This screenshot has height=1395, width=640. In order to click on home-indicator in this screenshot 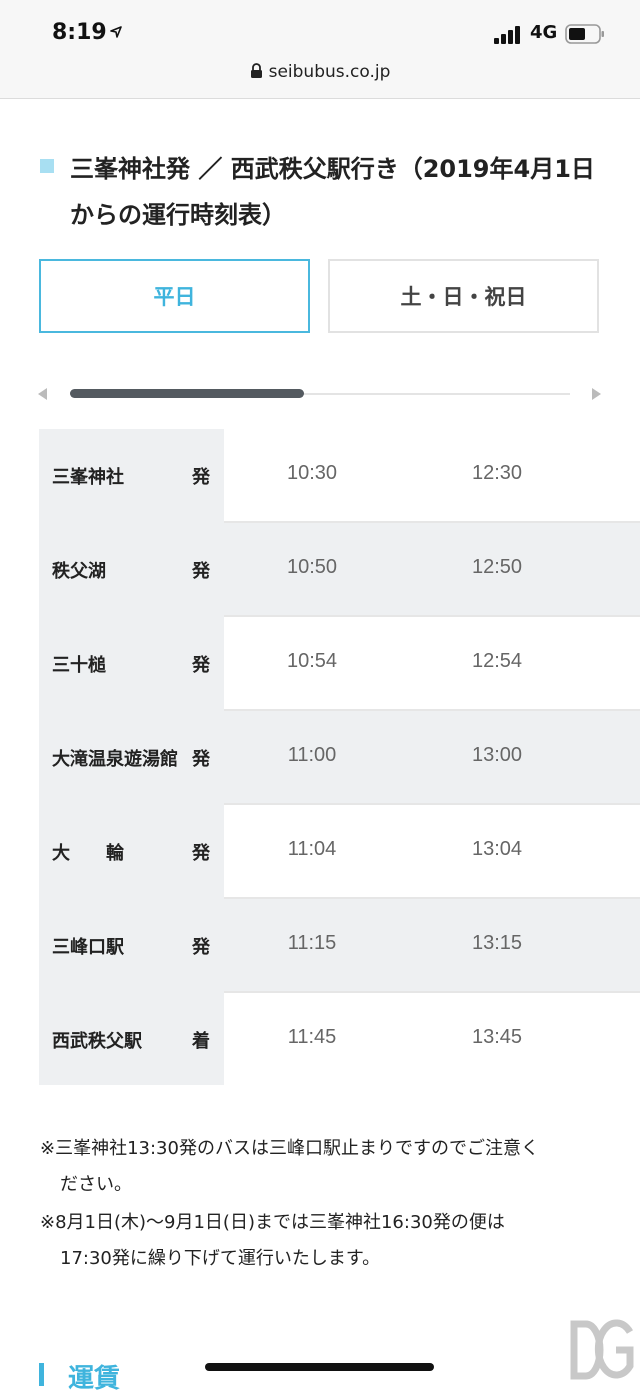, I will do `click(319, 1367)`.